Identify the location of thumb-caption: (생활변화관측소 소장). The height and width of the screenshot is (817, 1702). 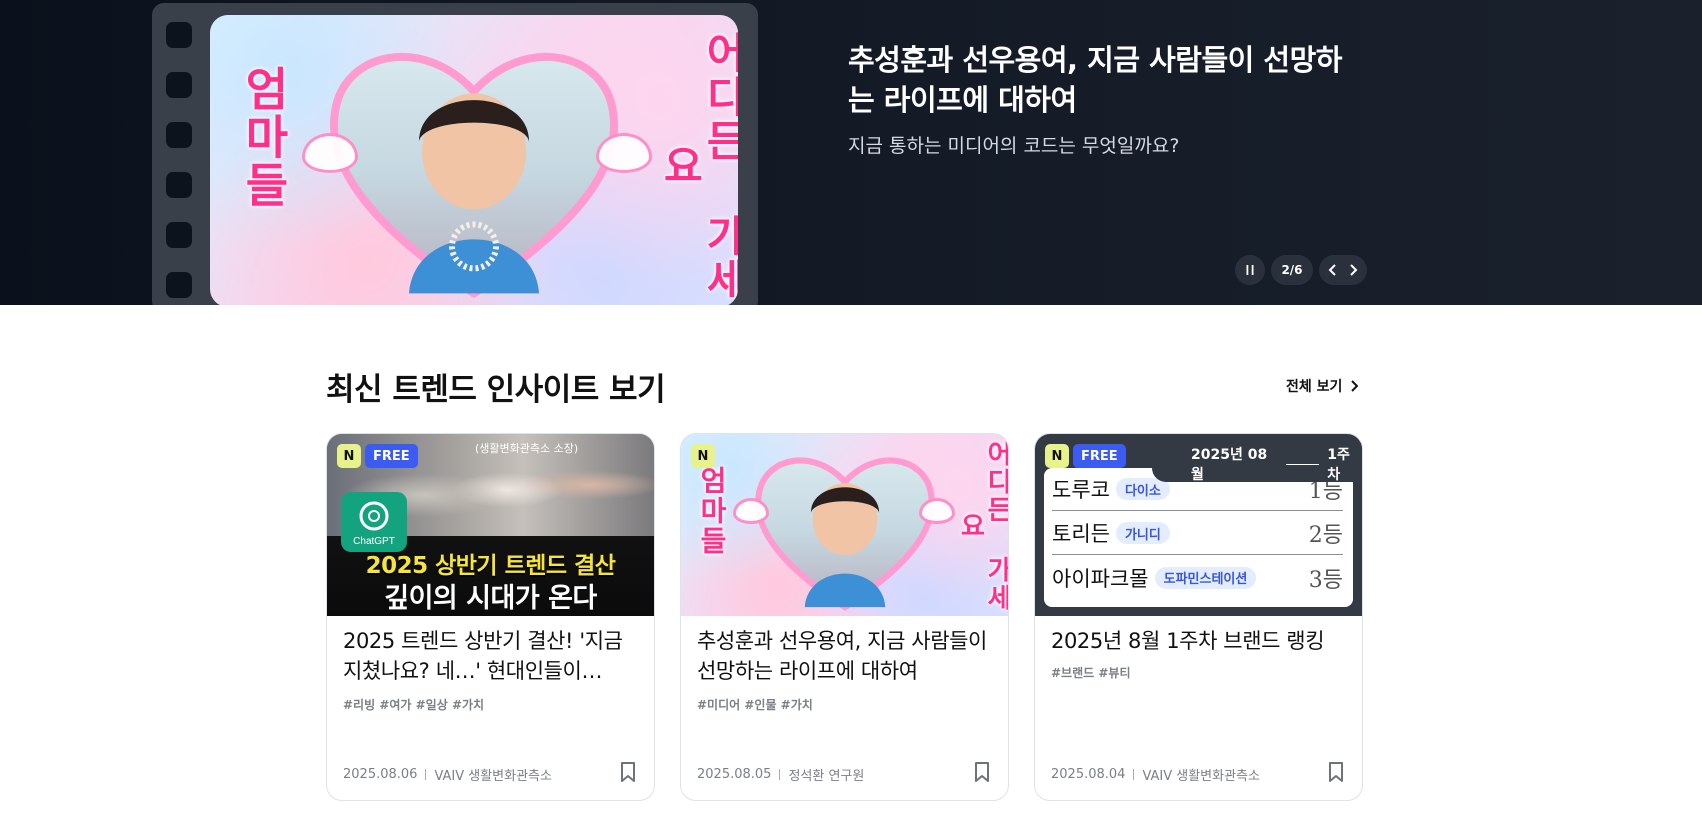
(527, 448).